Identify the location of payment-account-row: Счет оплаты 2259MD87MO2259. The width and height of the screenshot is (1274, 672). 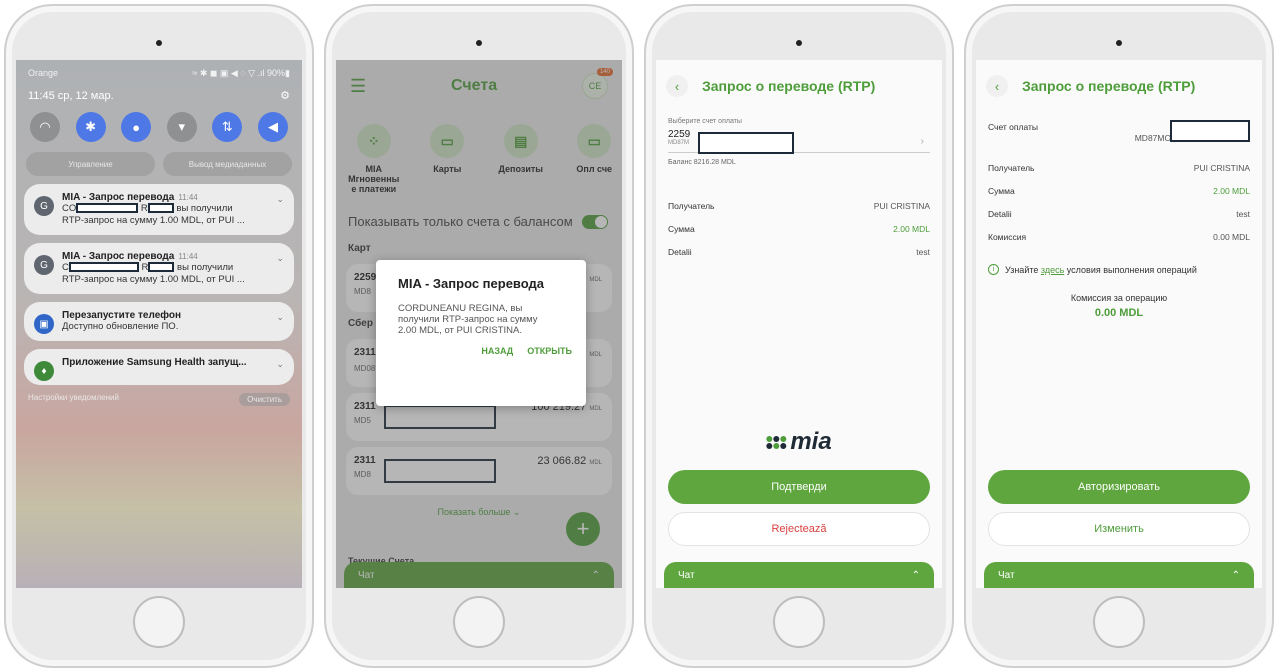
(1119, 130).